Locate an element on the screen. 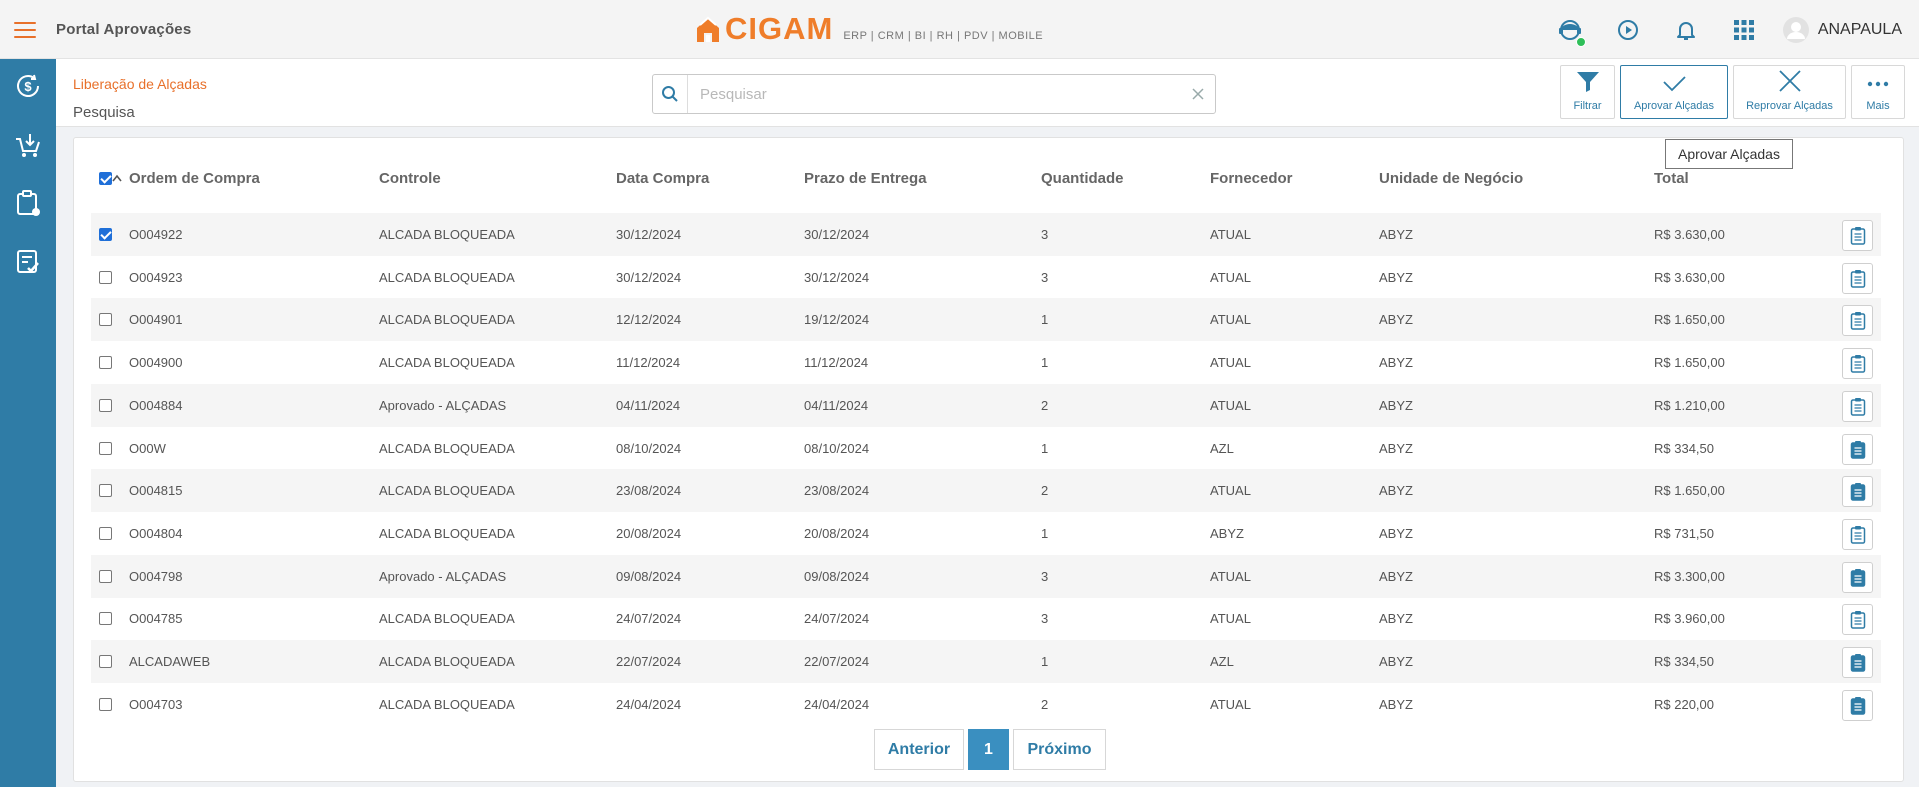 Image resolution: width=1919 pixels, height=787 pixels. sidebar-item-finance: $ is located at coordinates (28, 86).